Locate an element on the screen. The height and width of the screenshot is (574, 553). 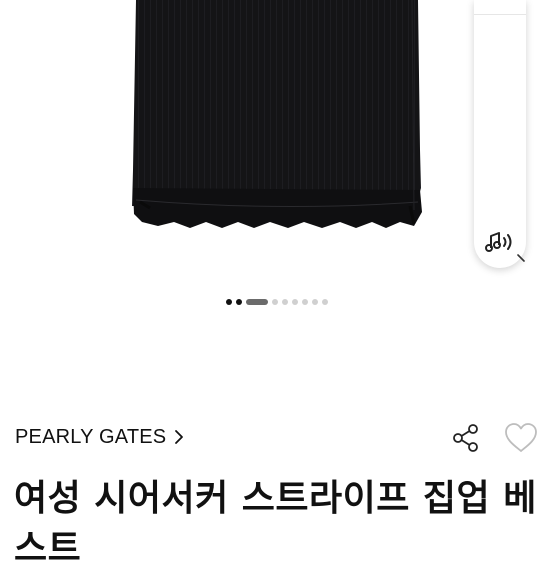
brand-name: PEARLY GATES is located at coordinates (90, 437).